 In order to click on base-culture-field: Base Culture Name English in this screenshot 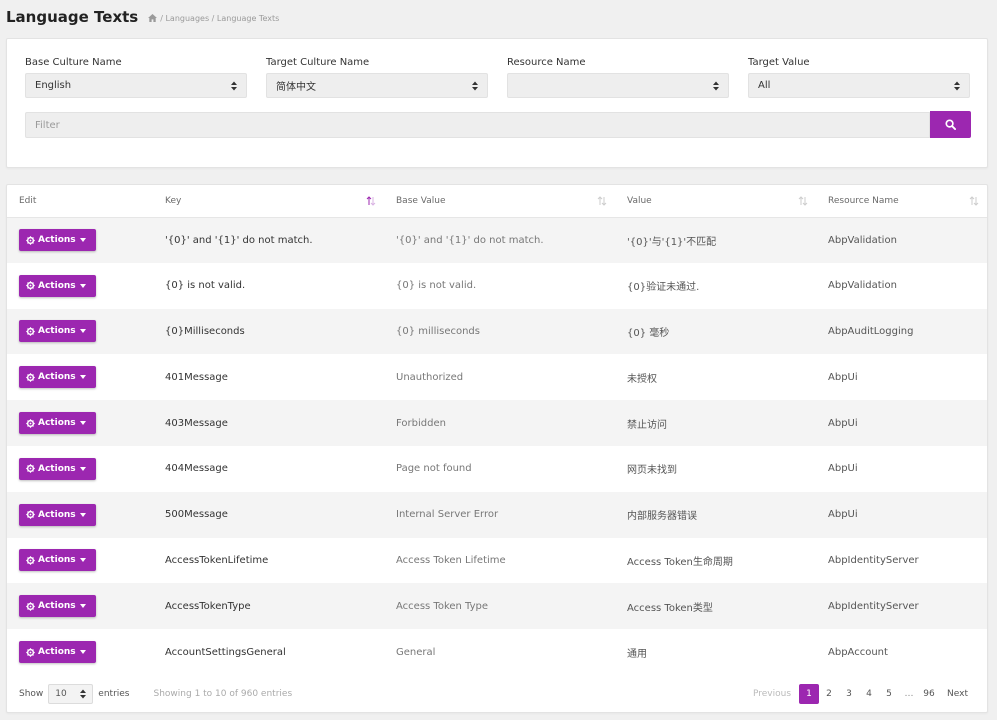, I will do `click(136, 77)`.